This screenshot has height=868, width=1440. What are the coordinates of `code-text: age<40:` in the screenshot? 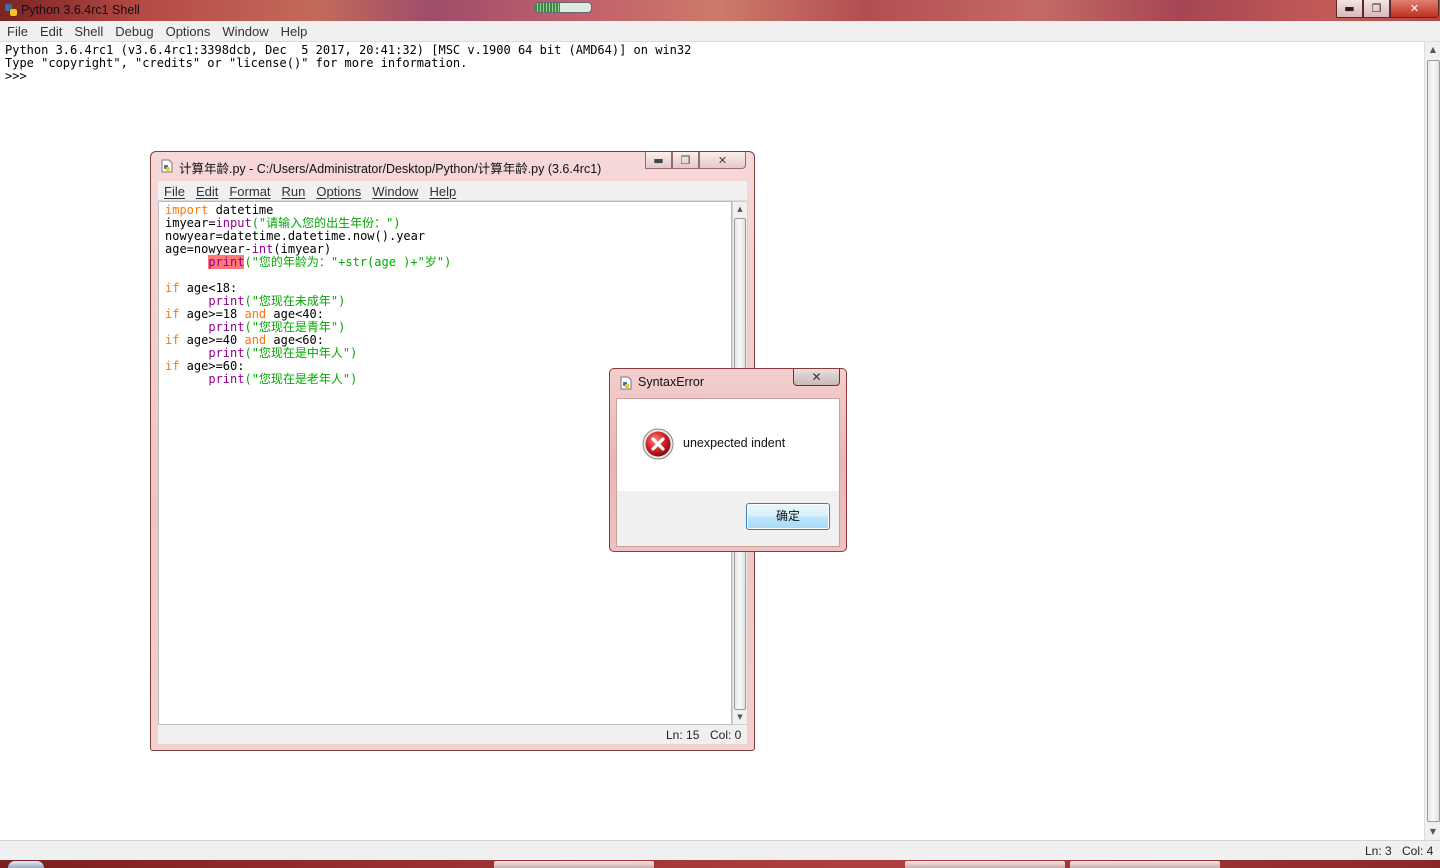 It's located at (295, 314).